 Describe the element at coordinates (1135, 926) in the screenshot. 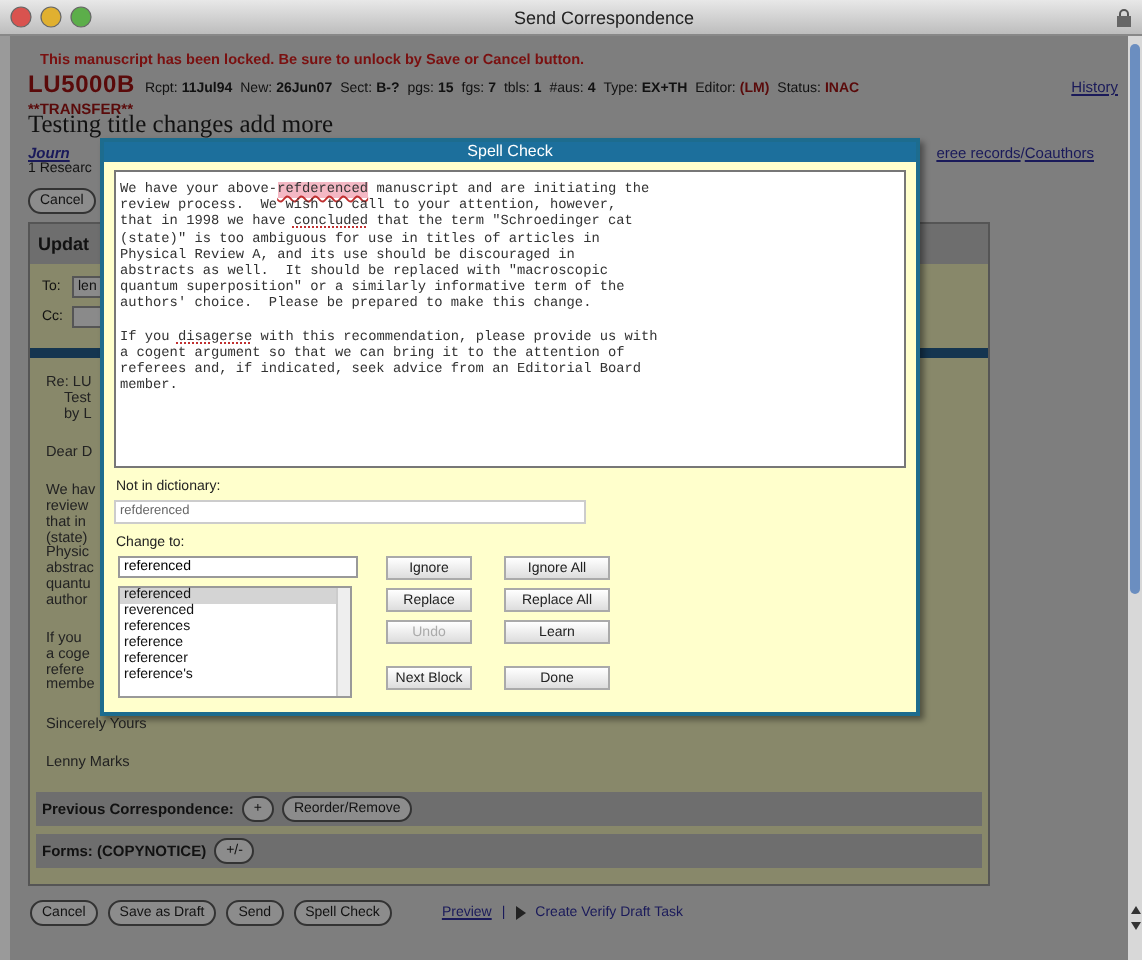

I see `scroll-down-icon` at that location.